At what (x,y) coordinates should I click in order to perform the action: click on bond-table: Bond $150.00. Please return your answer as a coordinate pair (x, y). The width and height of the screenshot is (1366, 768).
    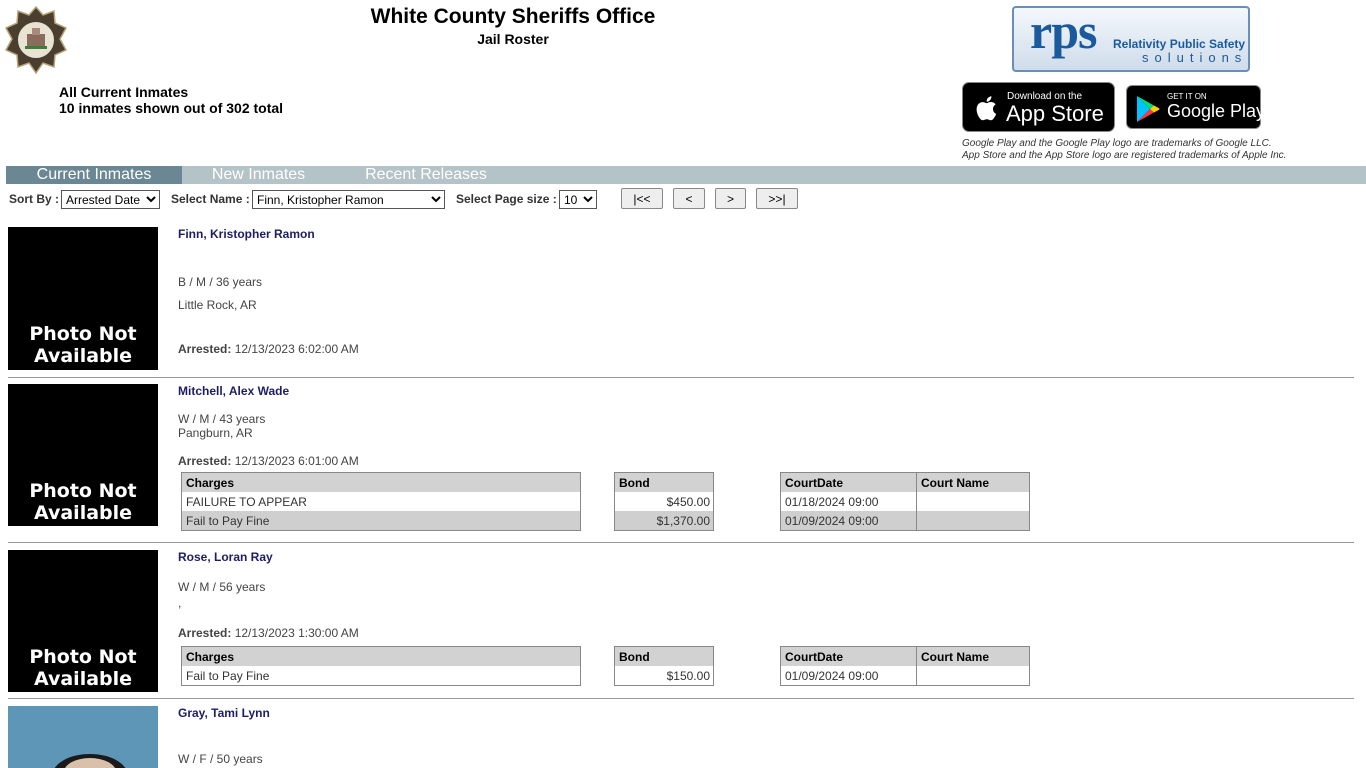
    Looking at the image, I should click on (664, 666).